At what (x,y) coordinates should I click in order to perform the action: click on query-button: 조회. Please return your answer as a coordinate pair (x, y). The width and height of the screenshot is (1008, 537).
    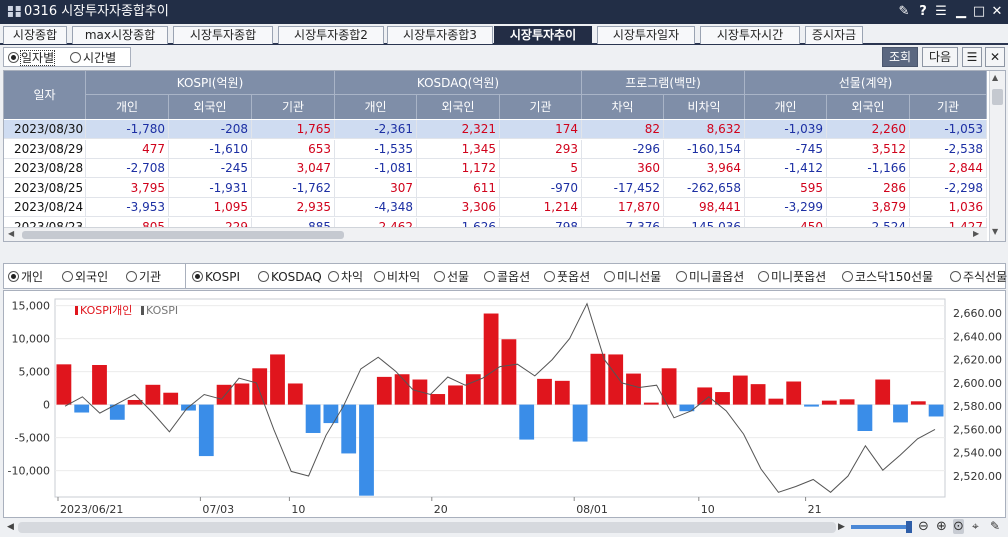
    Looking at the image, I should click on (900, 57).